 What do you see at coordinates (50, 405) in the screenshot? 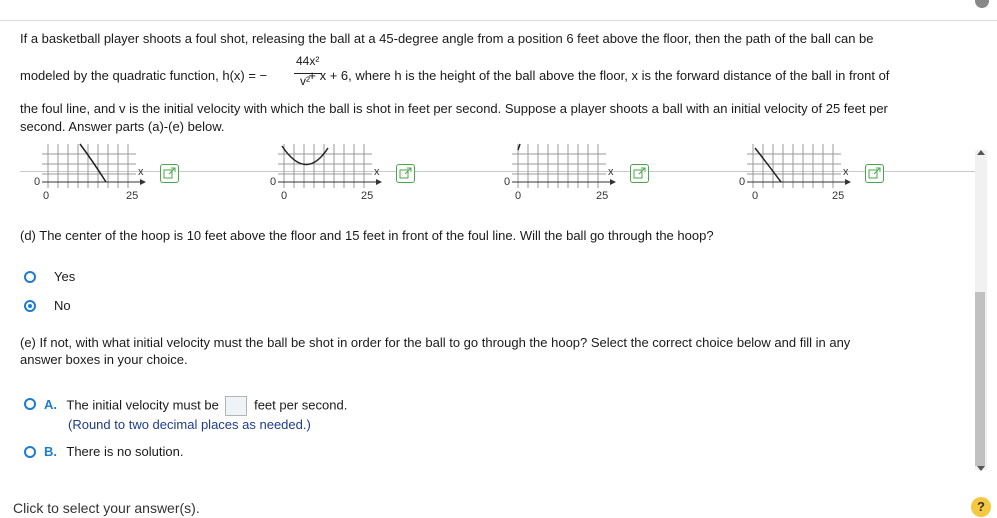
I see `option-a-letter: A.` at bounding box center [50, 405].